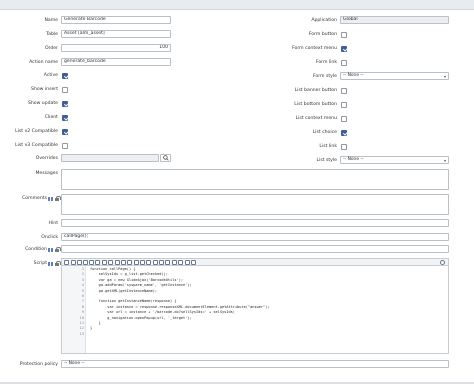 The image size is (474, 384). I want to click on list-bottom-button-label: List bottom button, so click(315, 104).